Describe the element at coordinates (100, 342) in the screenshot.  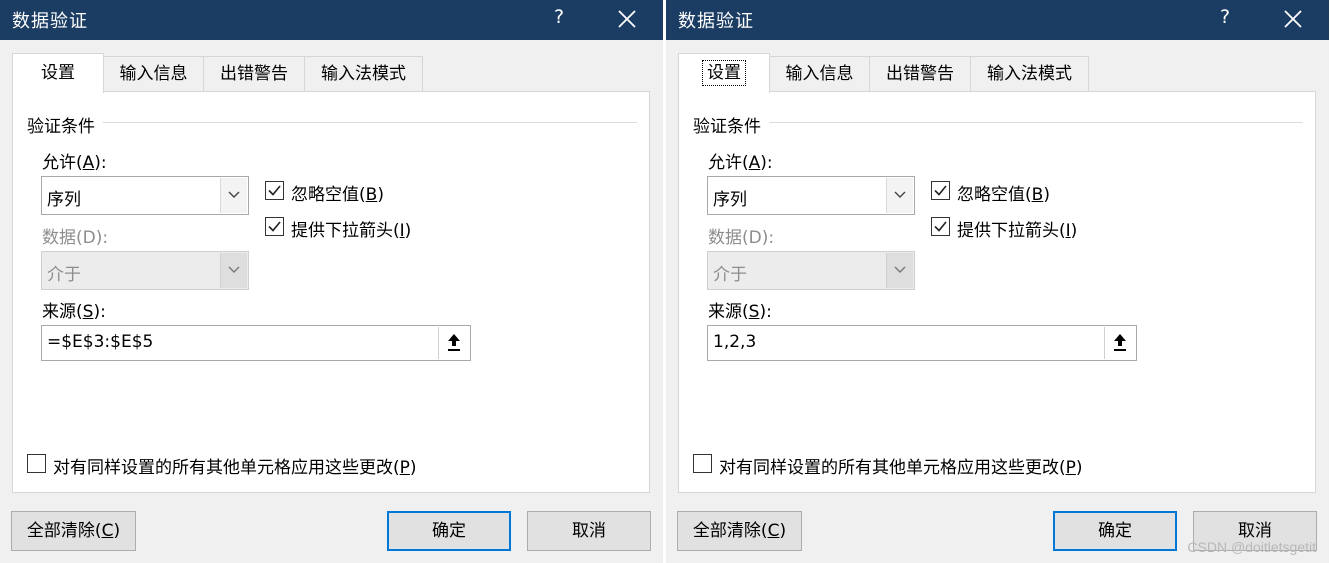
I see `source-value: =$E$3:$E$5` at that location.